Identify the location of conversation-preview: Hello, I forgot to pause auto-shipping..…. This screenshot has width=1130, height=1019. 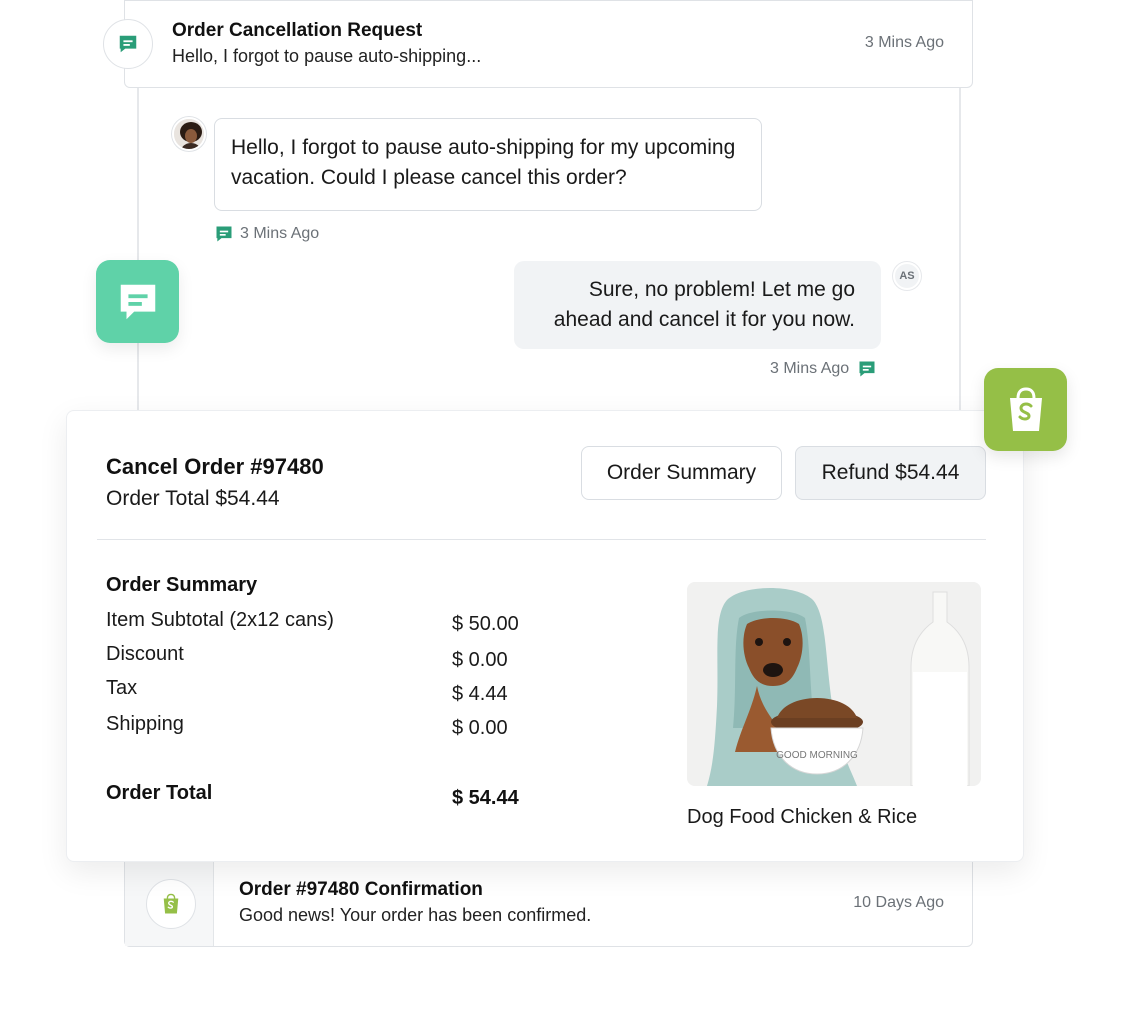
(327, 56).